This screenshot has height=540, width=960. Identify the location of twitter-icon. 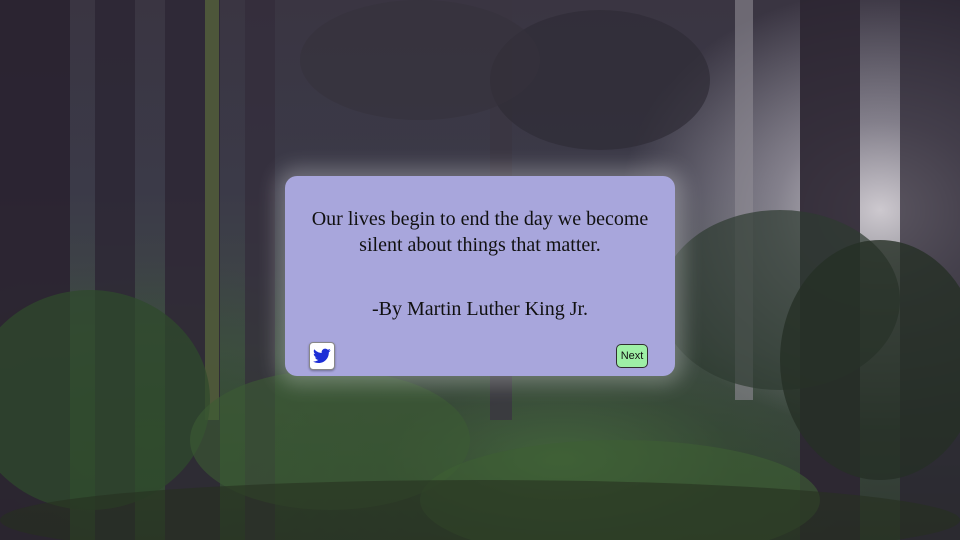
(322, 356).